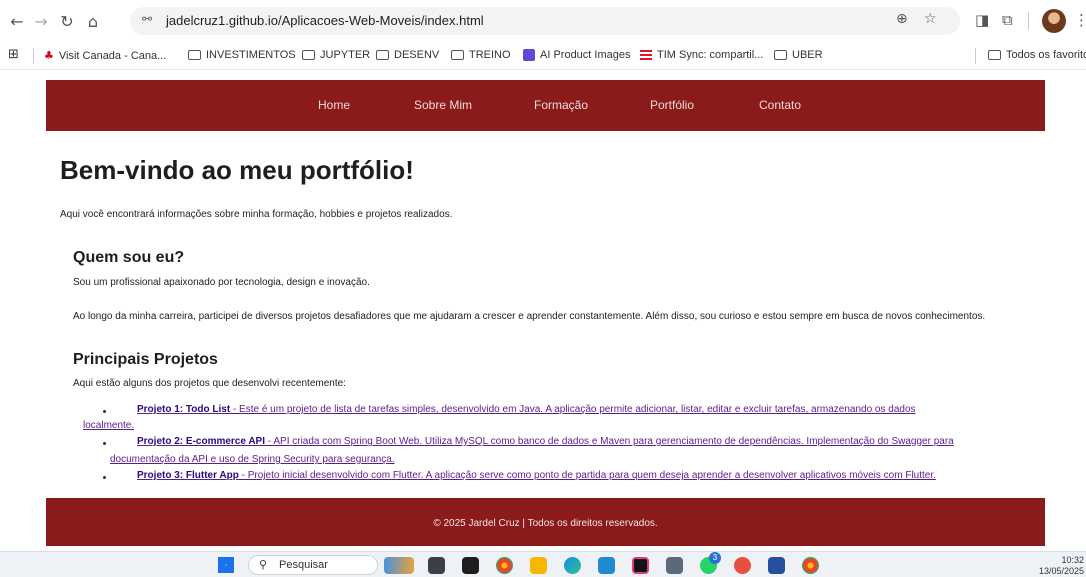 This screenshot has height=577, width=1086. I want to click on back-icon: ←, so click(17, 21).